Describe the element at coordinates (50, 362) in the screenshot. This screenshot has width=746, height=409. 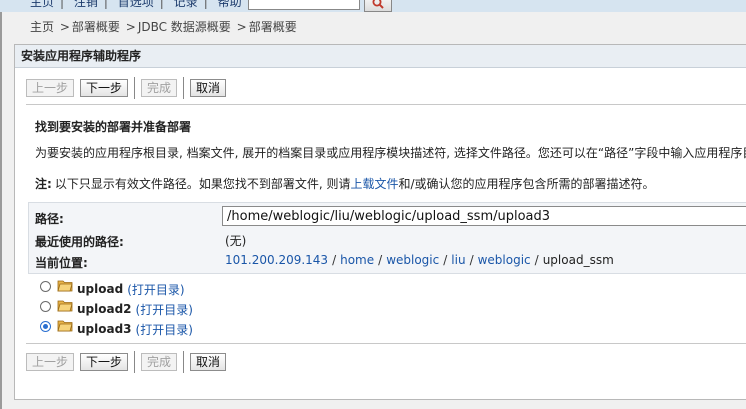
I see `back-button-bottom: 上一步` at that location.